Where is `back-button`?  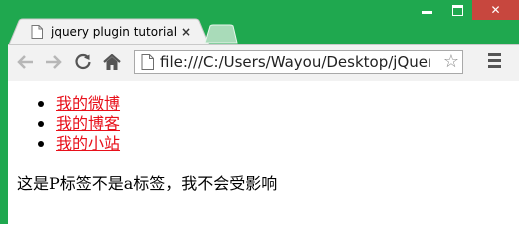
back-button is located at coordinates (25, 62).